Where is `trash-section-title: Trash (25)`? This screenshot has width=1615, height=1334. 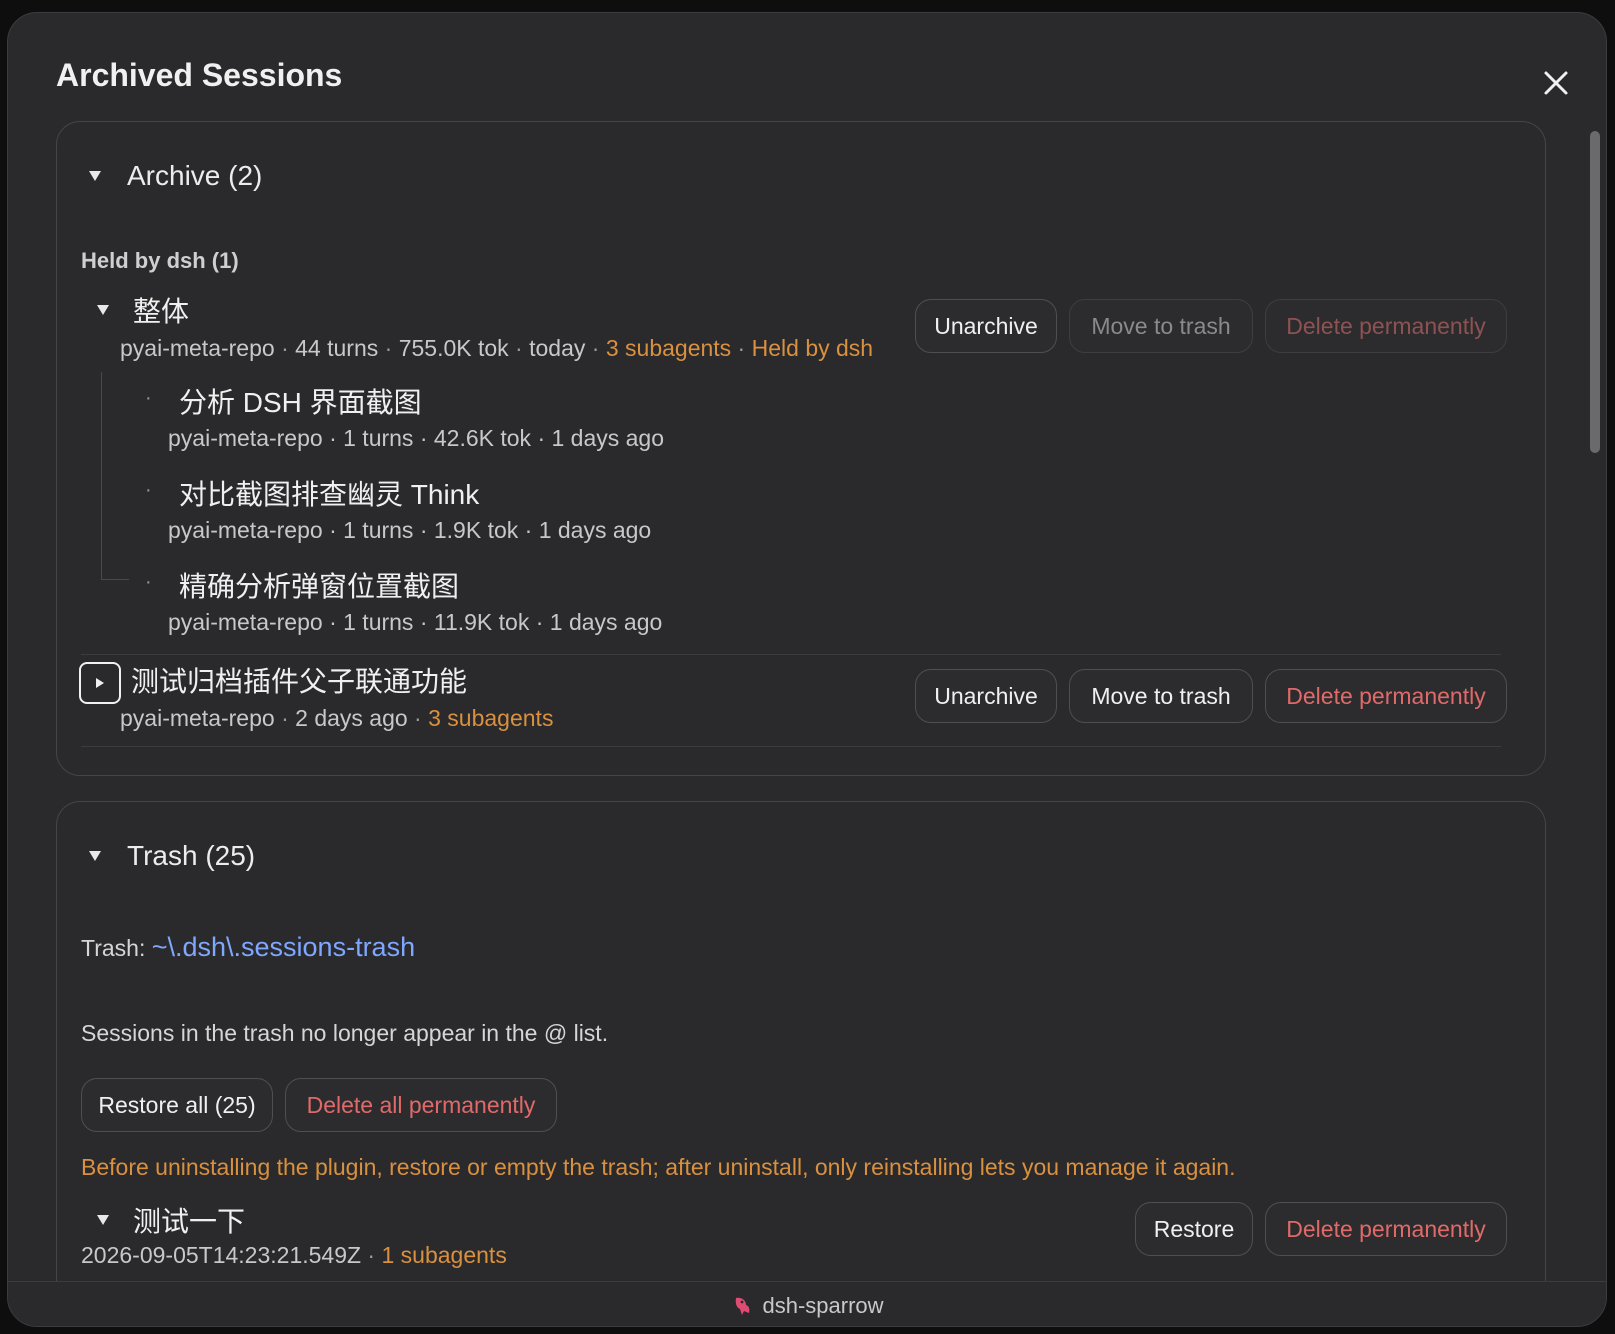 trash-section-title: Trash (25) is located at coordinates (191, 855).